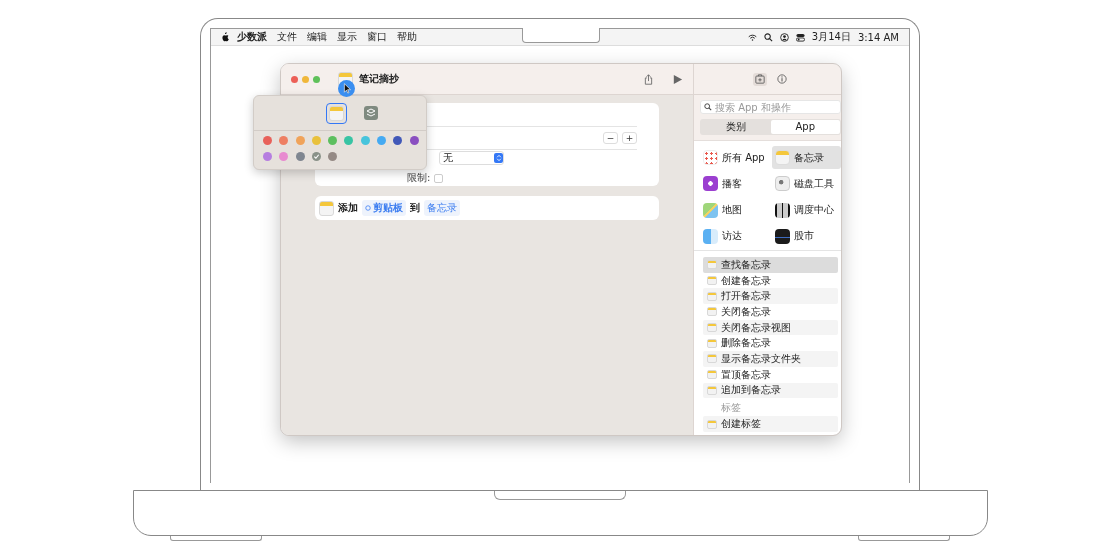 Image resolution: width=1120 pixels, height=560 pixels. I want to click on menu-item: 窗口, so click(377, 37).